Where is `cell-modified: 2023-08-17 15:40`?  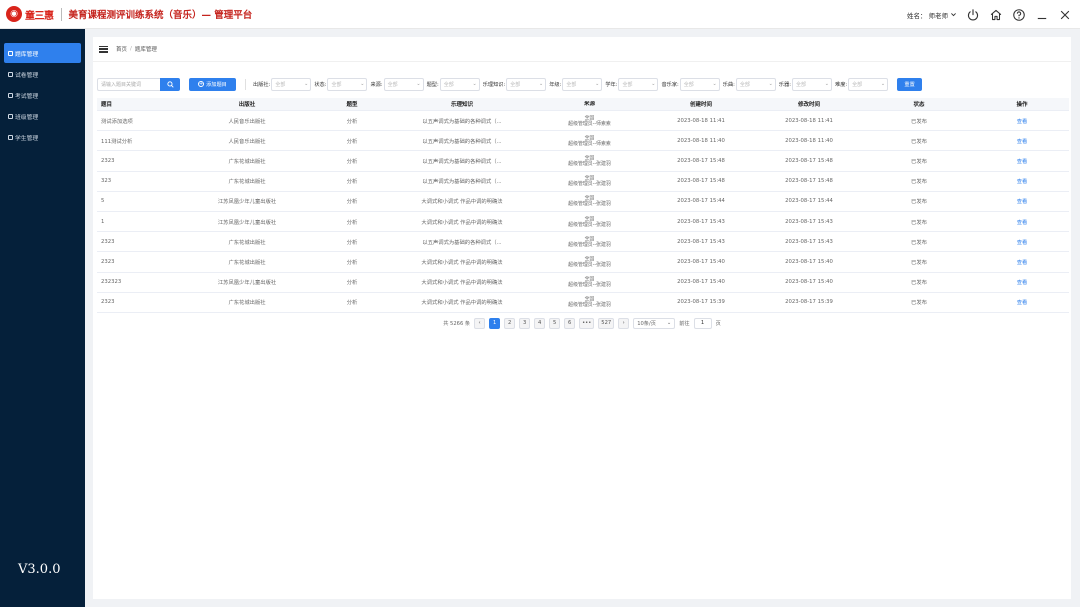
cell-modified: 2023-08-17 15:40 is located at coordinates (809, 261).